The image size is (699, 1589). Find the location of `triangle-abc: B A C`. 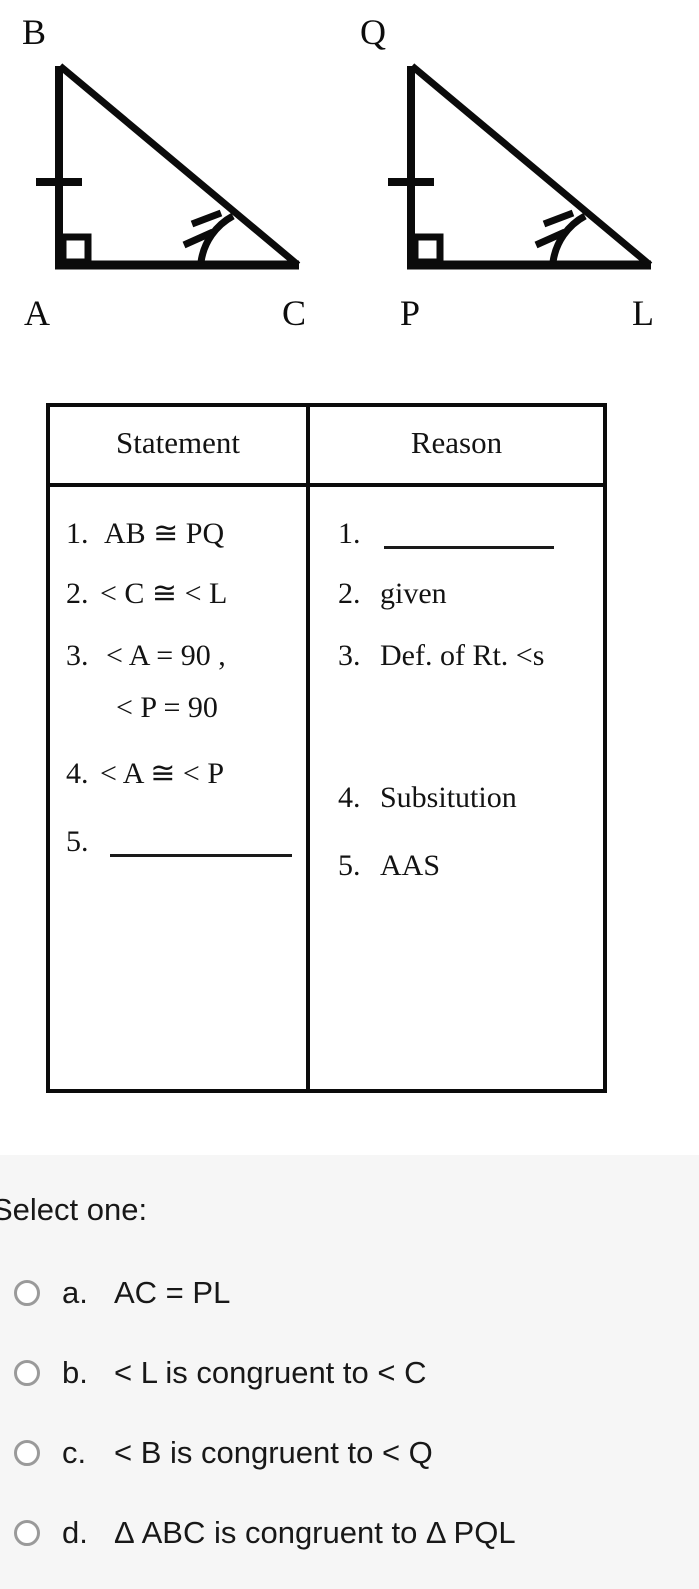

triangle-abc: B A C is located at coordinates (164, 172).